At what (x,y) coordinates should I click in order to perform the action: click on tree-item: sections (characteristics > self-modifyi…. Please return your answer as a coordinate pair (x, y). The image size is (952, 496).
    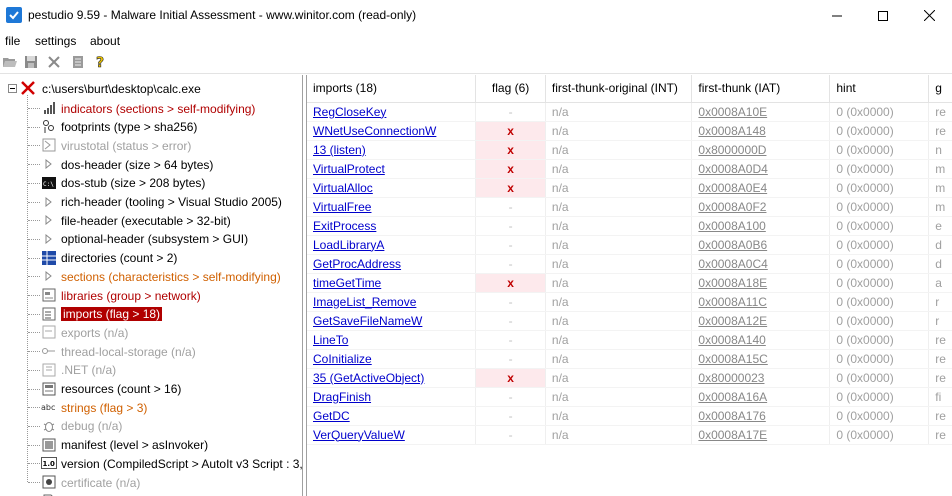
    Looking at the image, I should click on (150, 276).